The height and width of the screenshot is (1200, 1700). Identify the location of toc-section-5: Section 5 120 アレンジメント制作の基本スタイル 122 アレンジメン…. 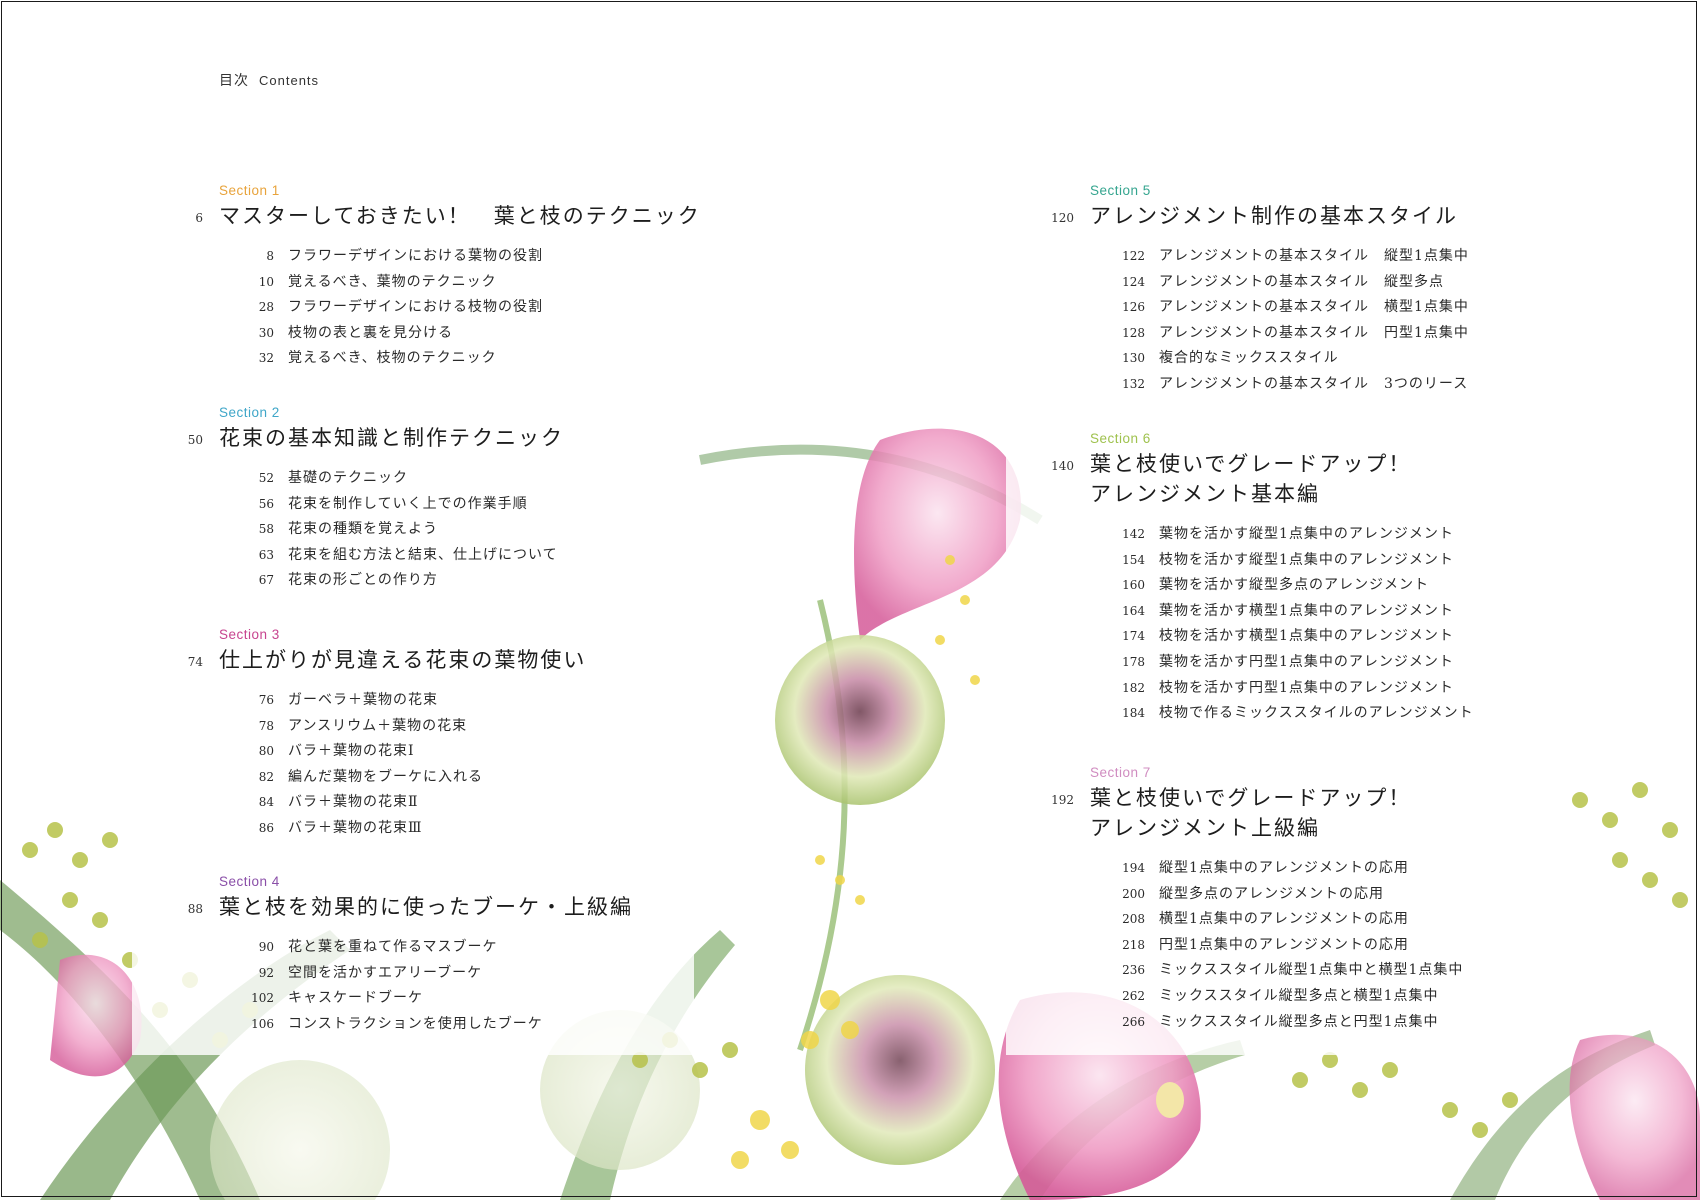
(1260, 290).